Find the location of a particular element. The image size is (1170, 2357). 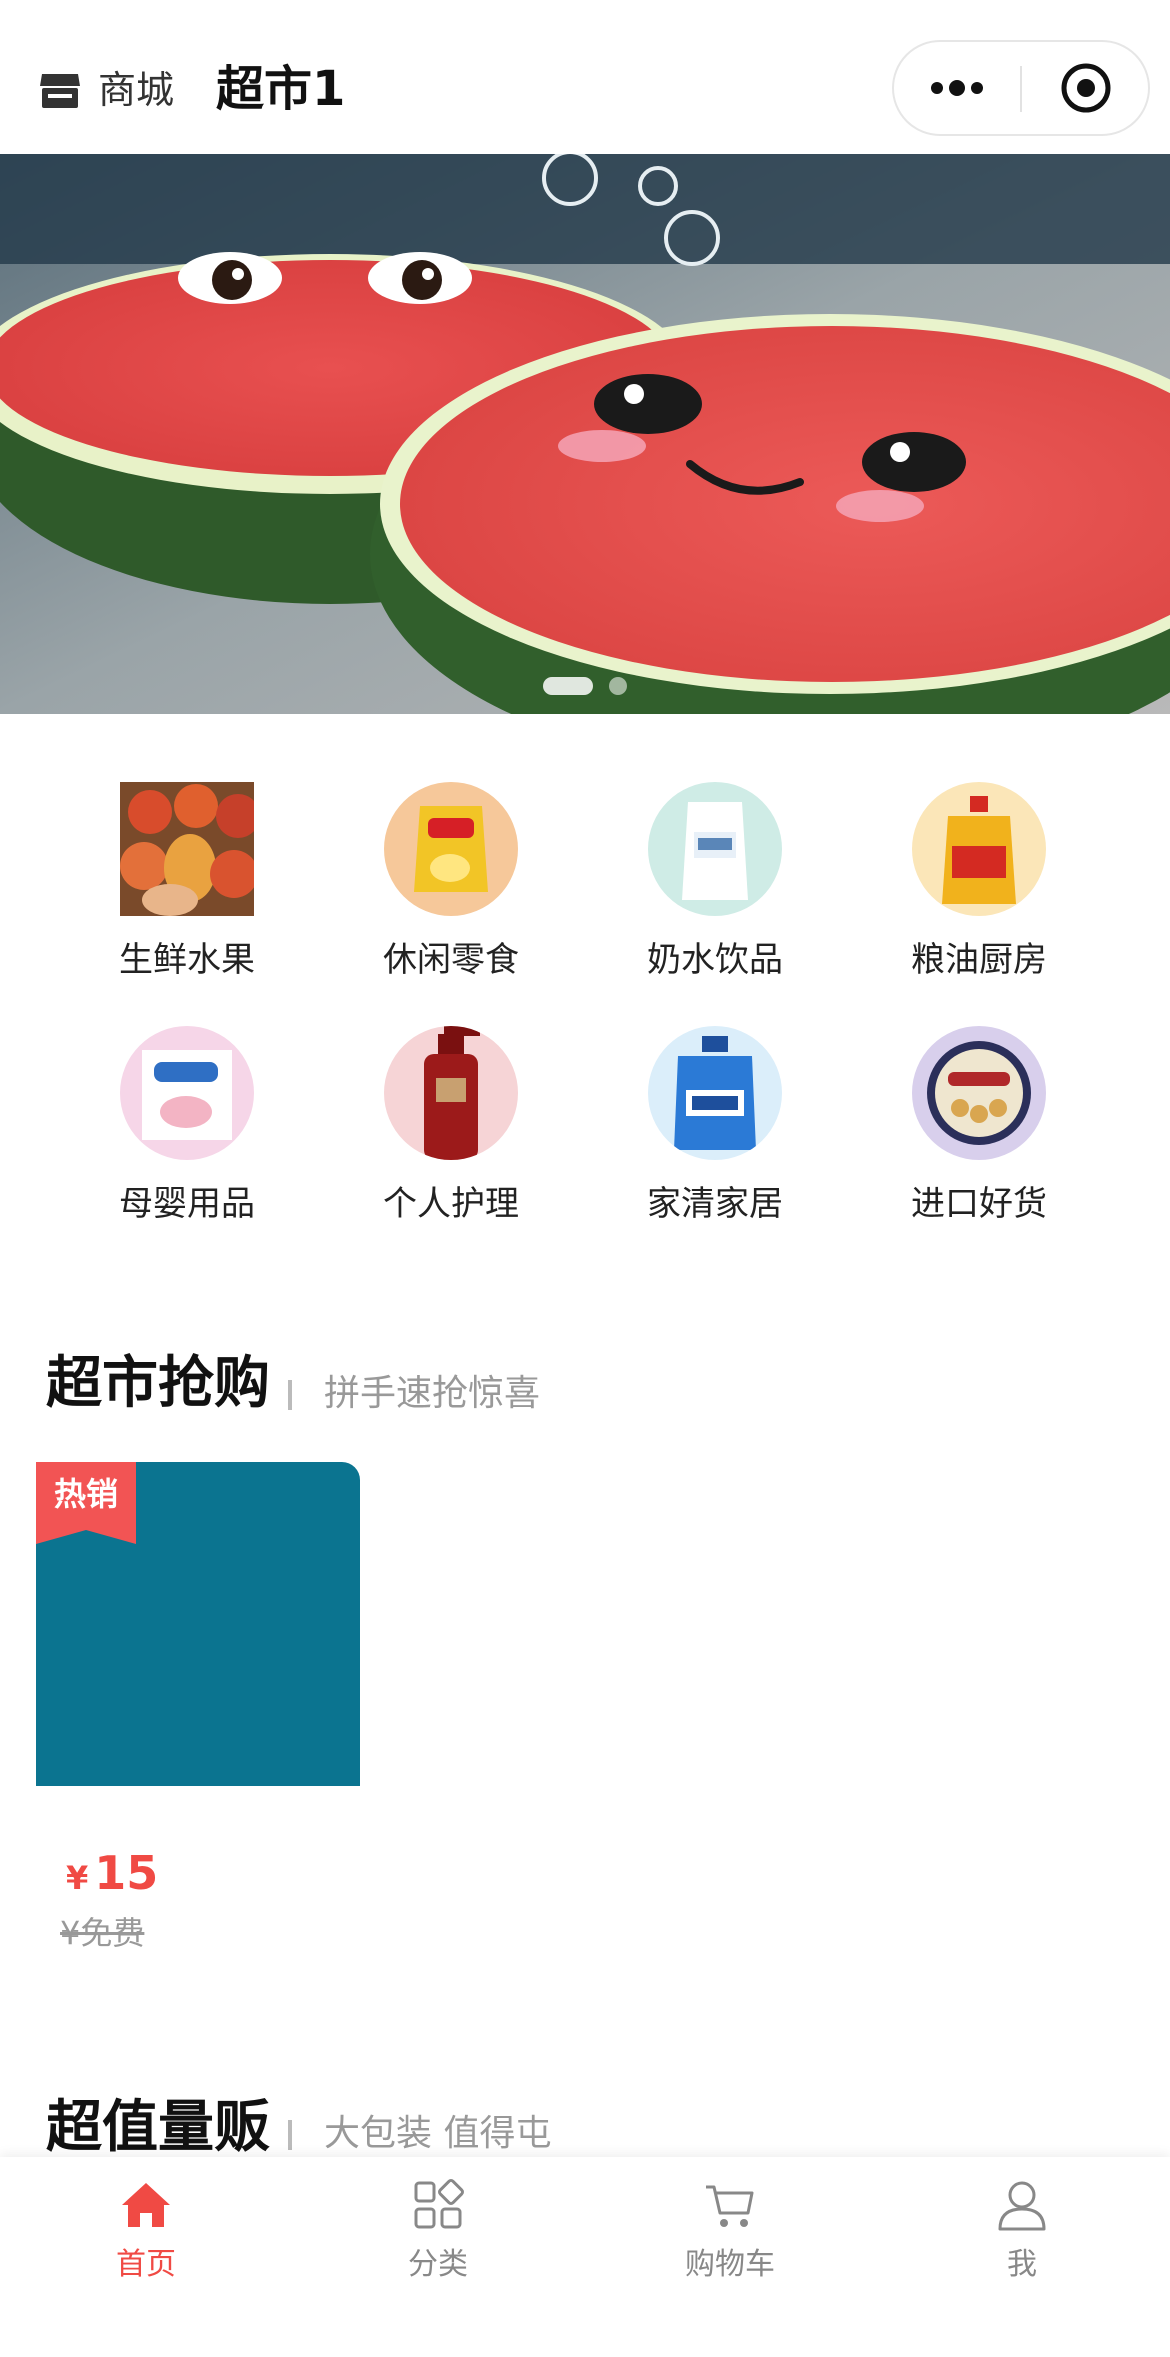

tab-cart: 购物车 is located at coordinates (730, 2252).